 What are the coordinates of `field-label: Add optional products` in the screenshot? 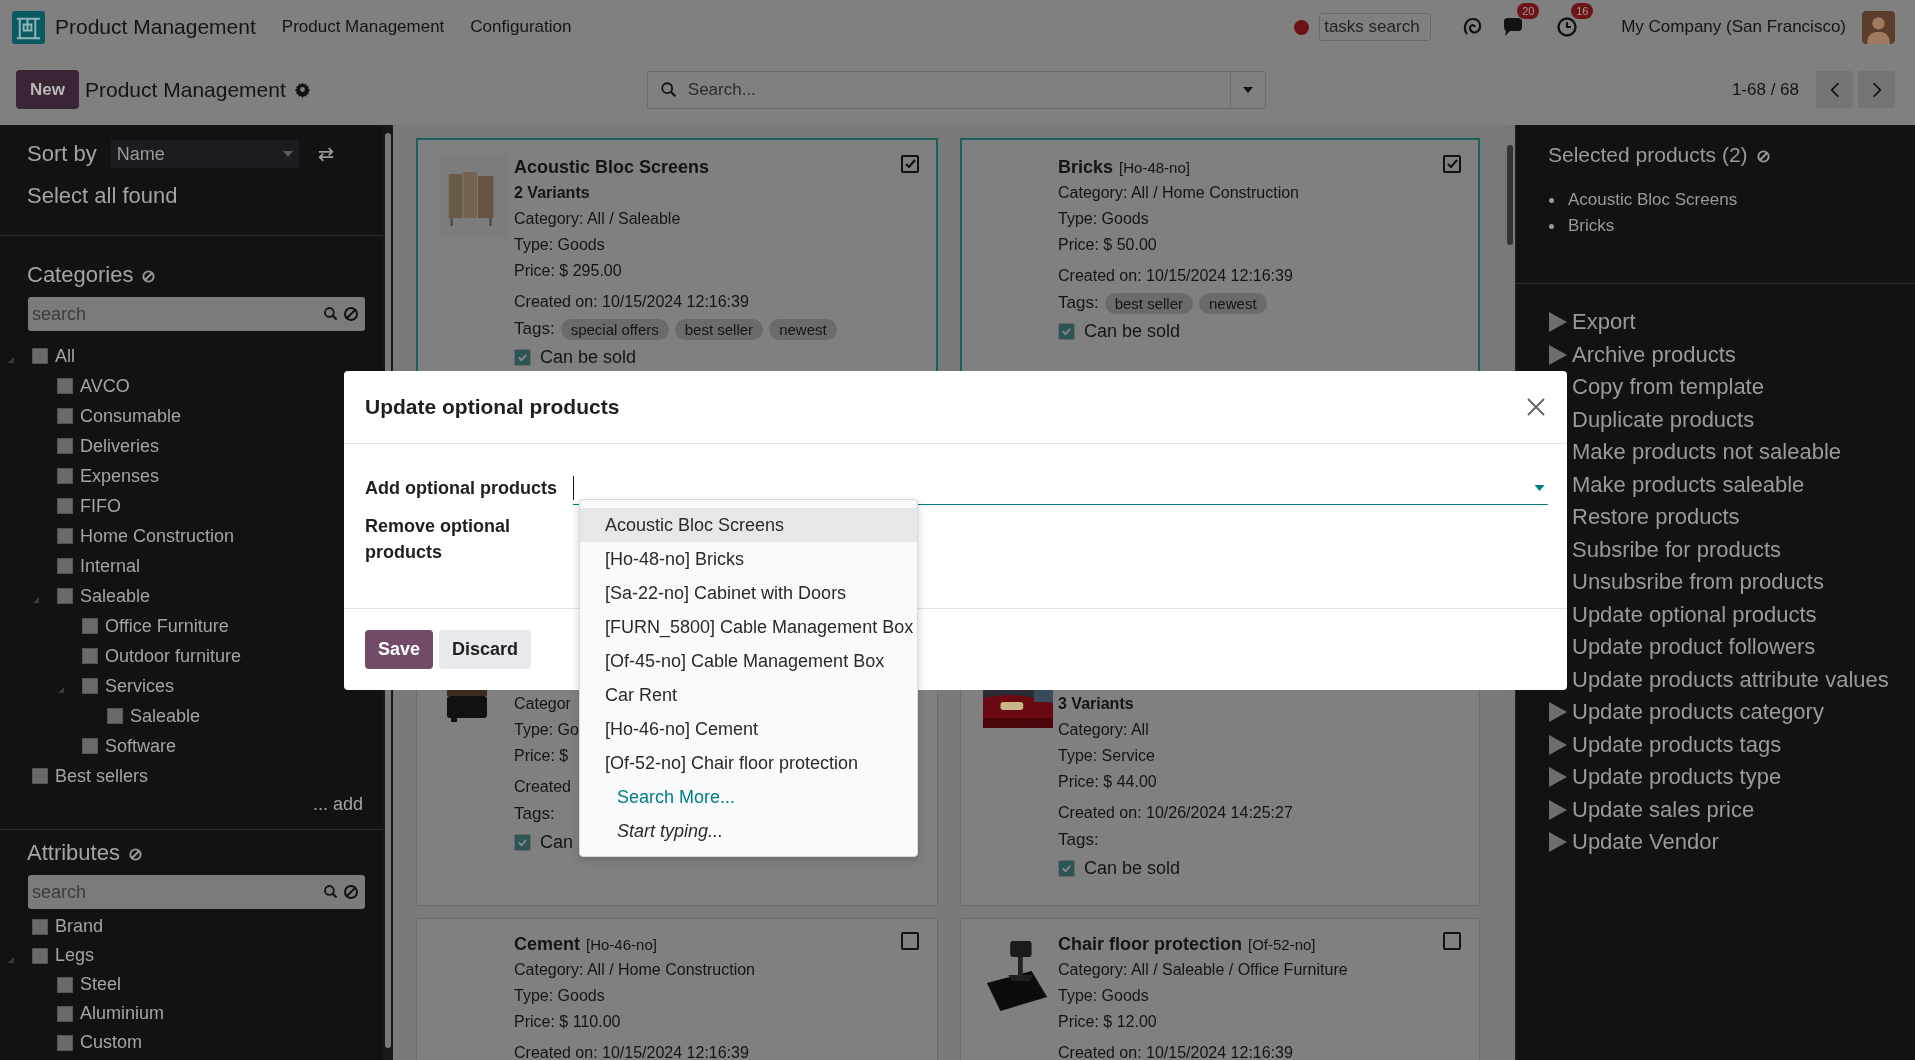 It's located at (461, 488).